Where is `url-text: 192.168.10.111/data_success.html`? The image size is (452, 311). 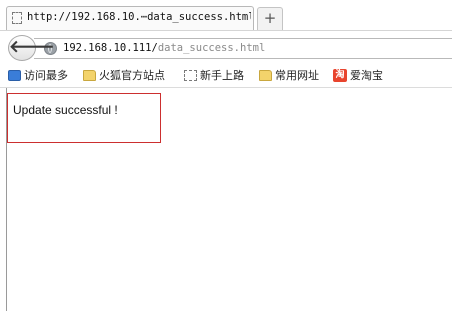
url-text: 192.168.10.111/data_success.html is located at coordinates (164, 48).